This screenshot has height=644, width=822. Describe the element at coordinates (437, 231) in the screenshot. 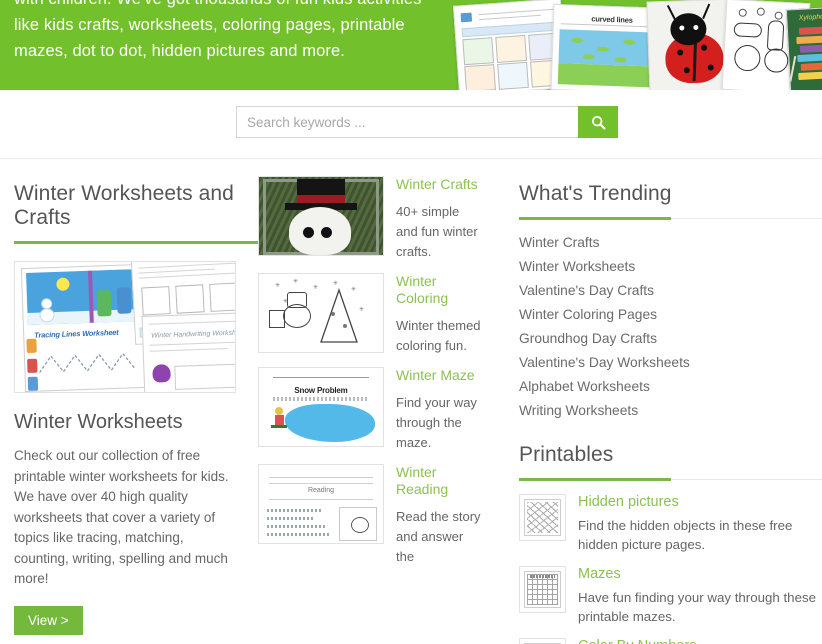

I see `winter-crafts-description: 40+ simple and fun winter crafts.` at that location.